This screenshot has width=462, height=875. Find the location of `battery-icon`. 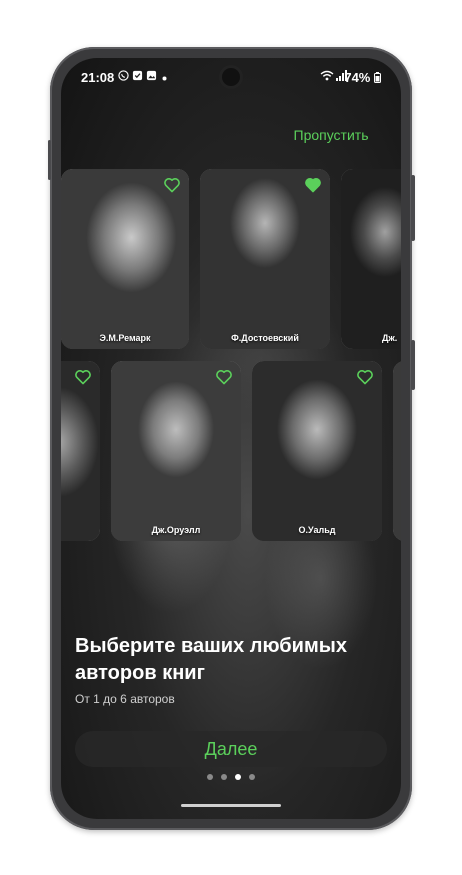

battery-icon is located at coordinates (377, 78).